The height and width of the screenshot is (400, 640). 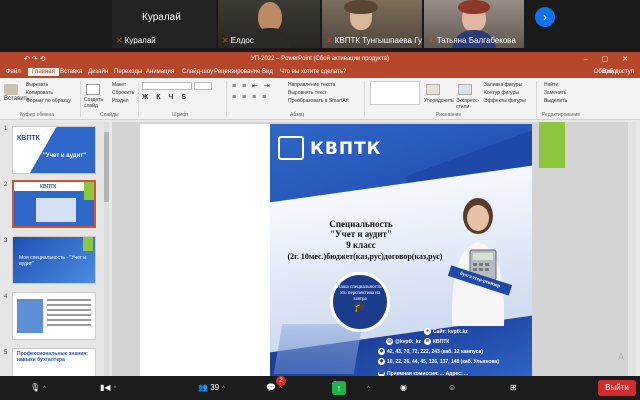 I want to click on microphone-icon: 🎙, so click(x=35, y=387).